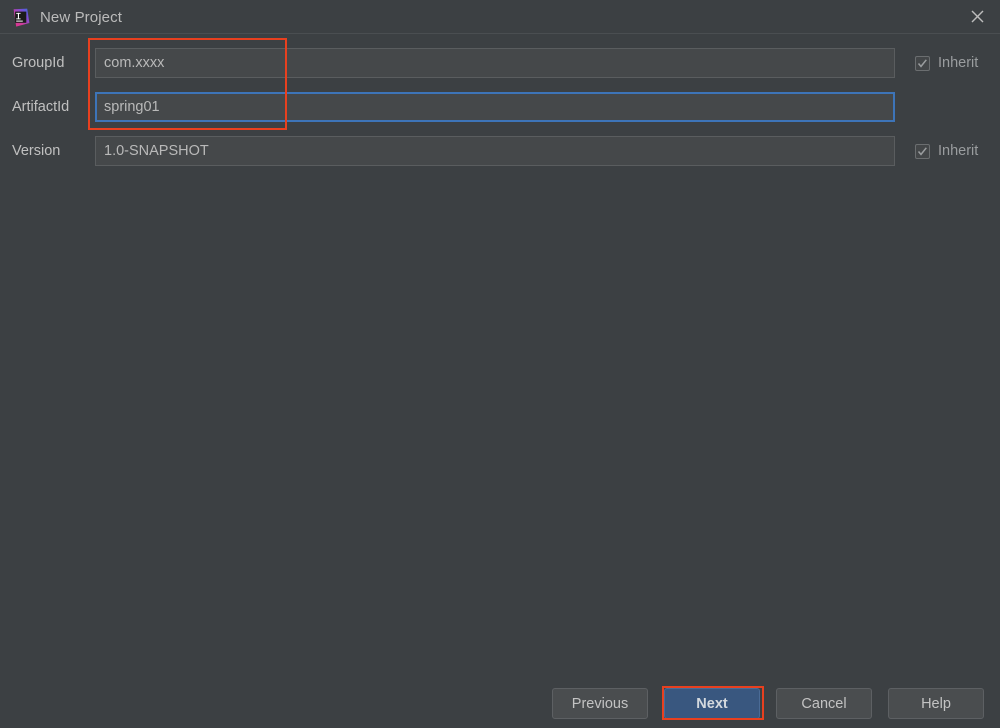  Describe the element at coordinates (38, 63) in the screenshot. I see `groupid-label: GroupId` at that location.